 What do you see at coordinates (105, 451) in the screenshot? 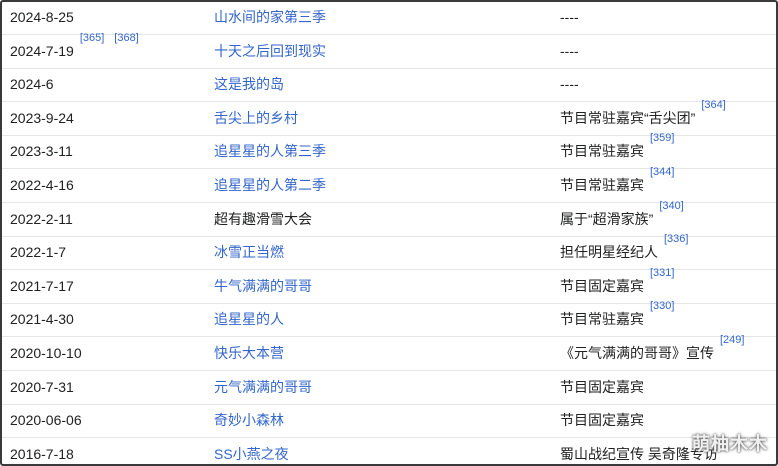
I see `date-cell: 2016-7-18` at bounding box center [105, 451].